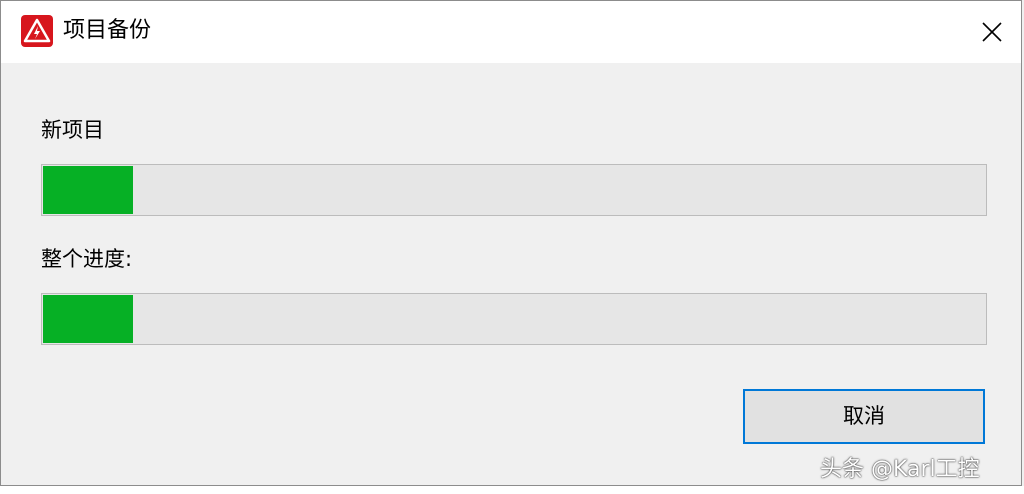  I want to click on overall-progress-fill, so click(88, 319).